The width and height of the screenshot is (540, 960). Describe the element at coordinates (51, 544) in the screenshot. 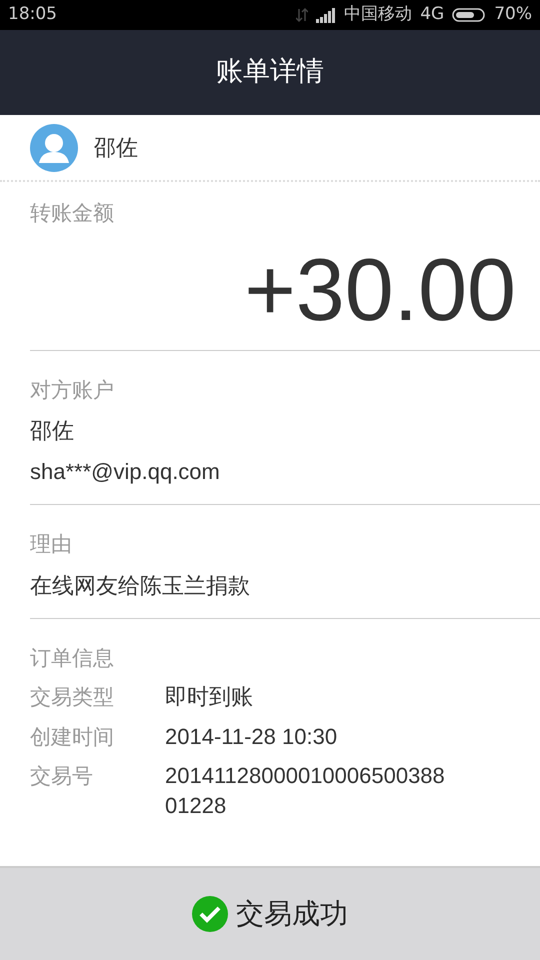

I see `section-label: 理由` at that location.